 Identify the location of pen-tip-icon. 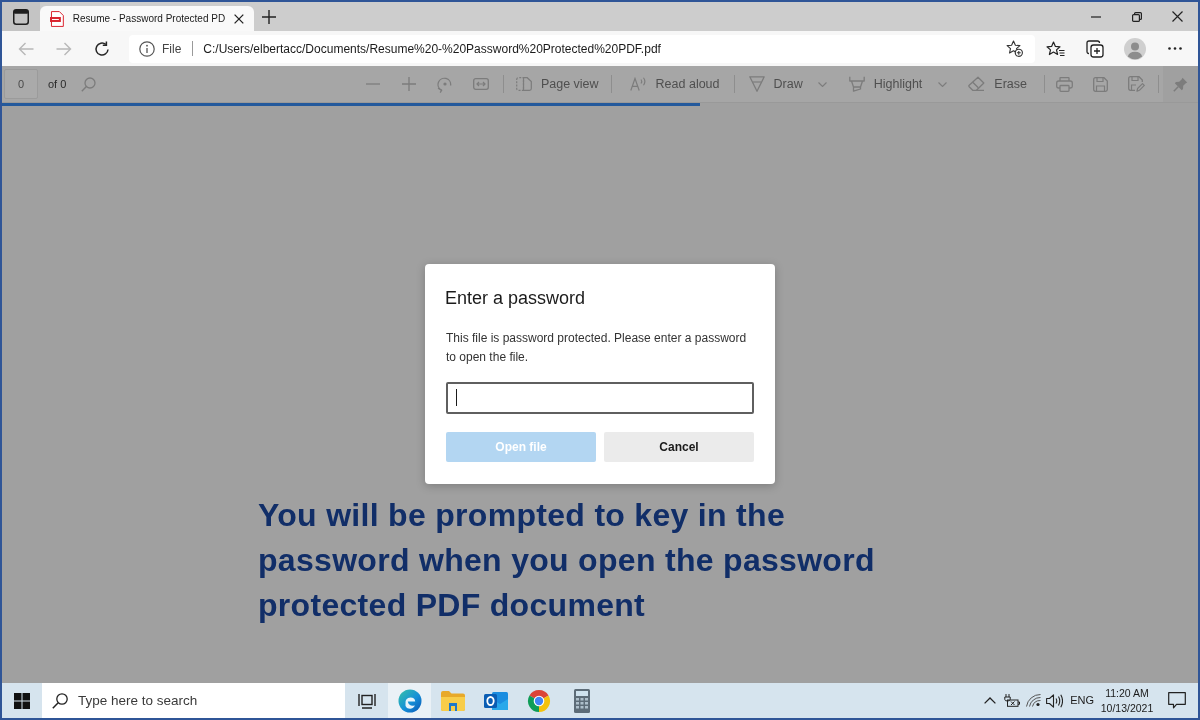
(756, 84).